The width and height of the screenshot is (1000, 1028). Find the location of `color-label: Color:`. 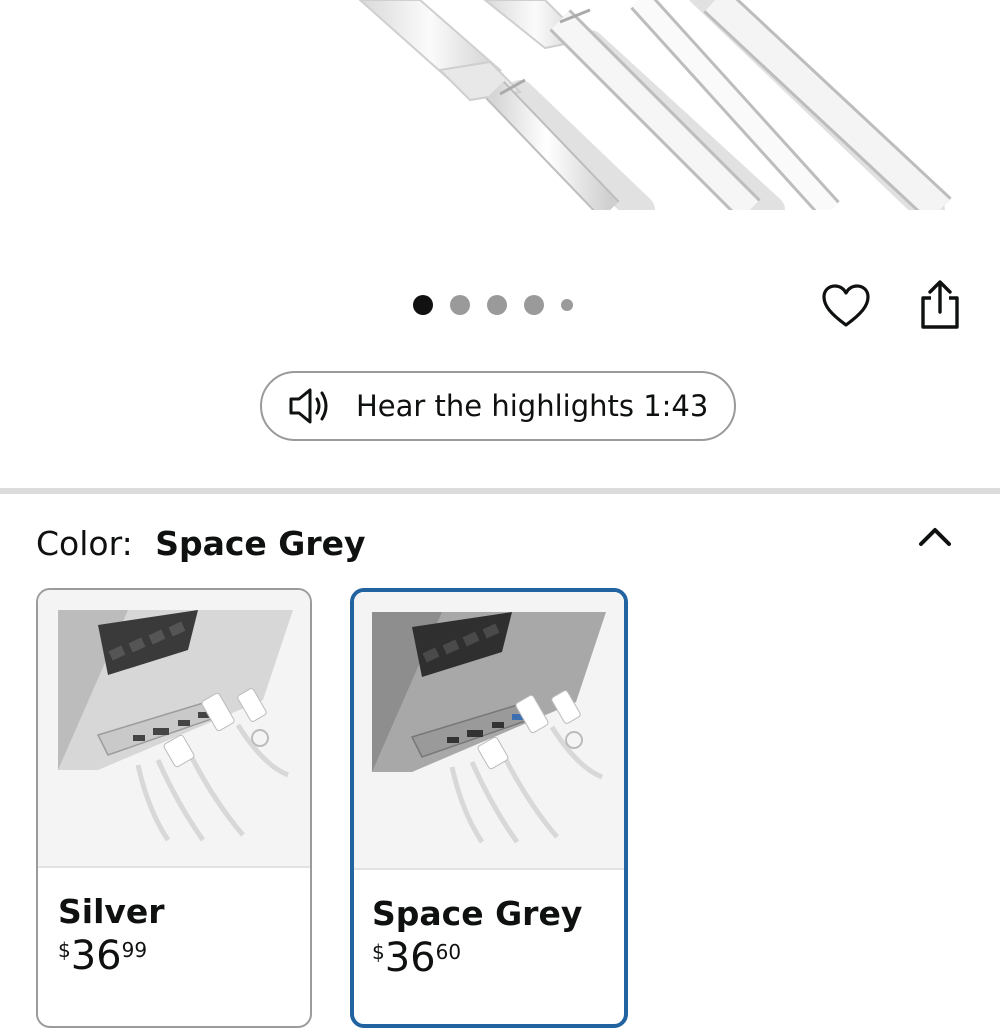

color-label: Color: is located at coordinates (84, 543).